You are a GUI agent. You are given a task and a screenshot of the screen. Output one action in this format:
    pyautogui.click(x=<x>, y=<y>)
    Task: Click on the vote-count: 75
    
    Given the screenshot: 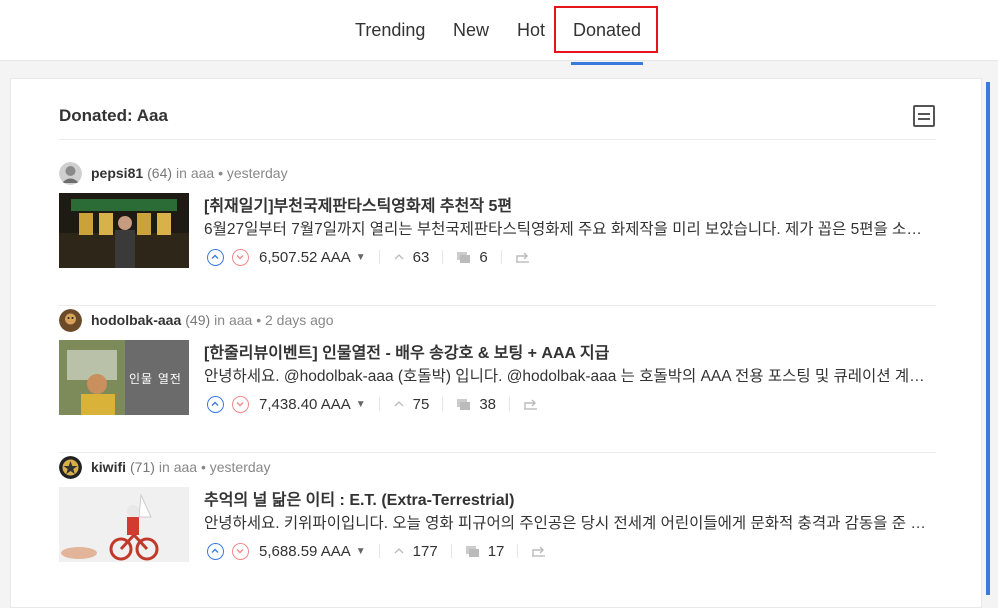 What is the action you would take?
    pyautogui.click(x=411, y=404)
    